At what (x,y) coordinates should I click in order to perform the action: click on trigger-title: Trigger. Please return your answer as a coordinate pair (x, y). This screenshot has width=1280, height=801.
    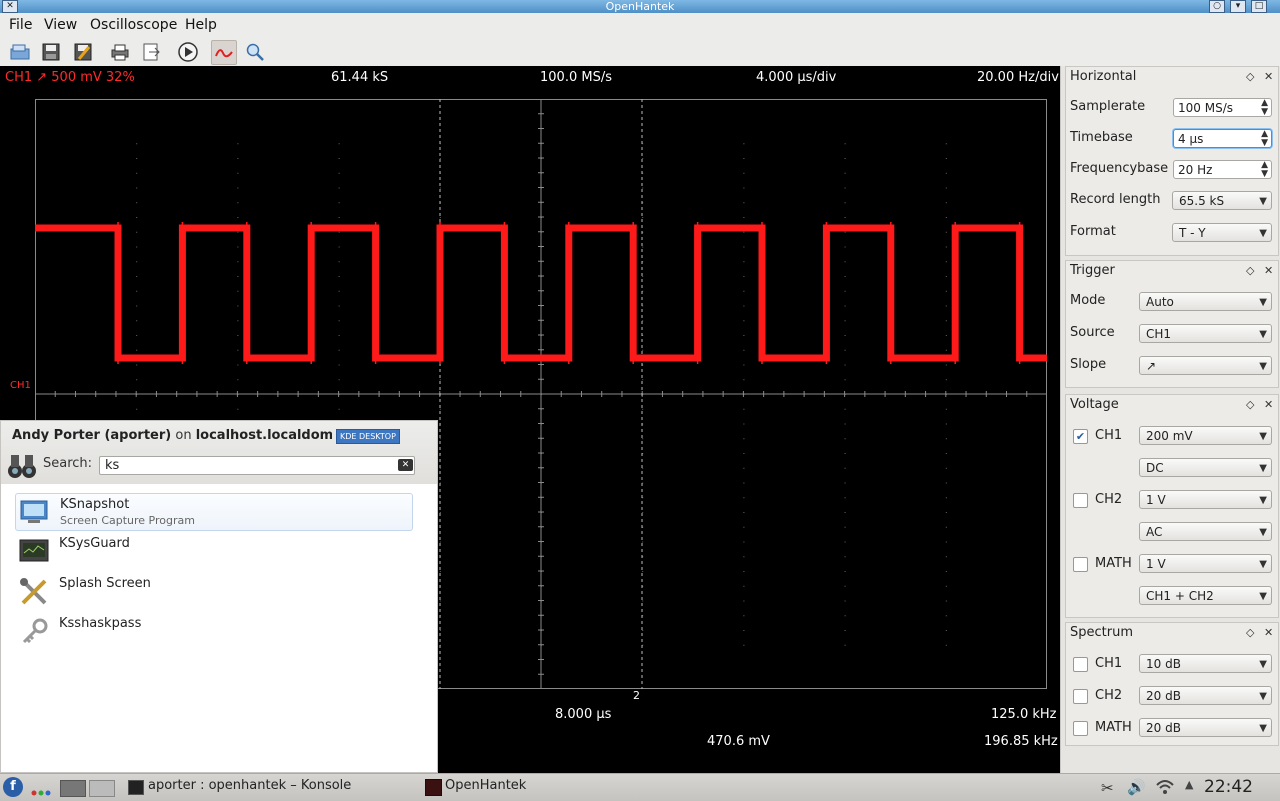
    Looking at the image, I should click on (1092, 270).